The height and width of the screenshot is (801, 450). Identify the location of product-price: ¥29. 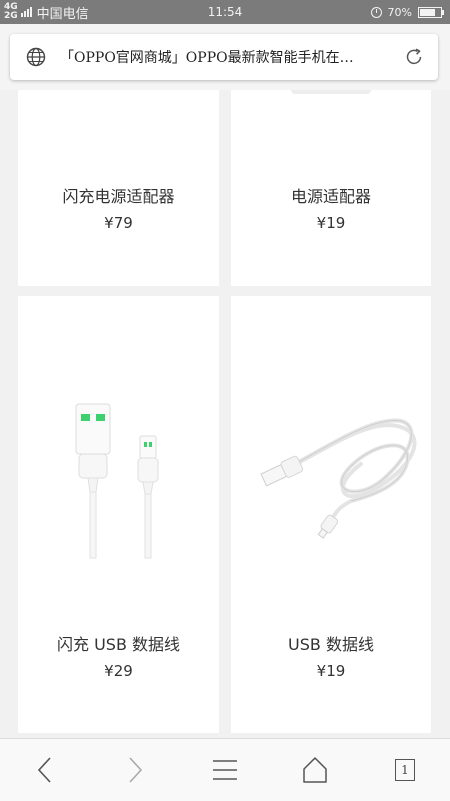
(118, 671).